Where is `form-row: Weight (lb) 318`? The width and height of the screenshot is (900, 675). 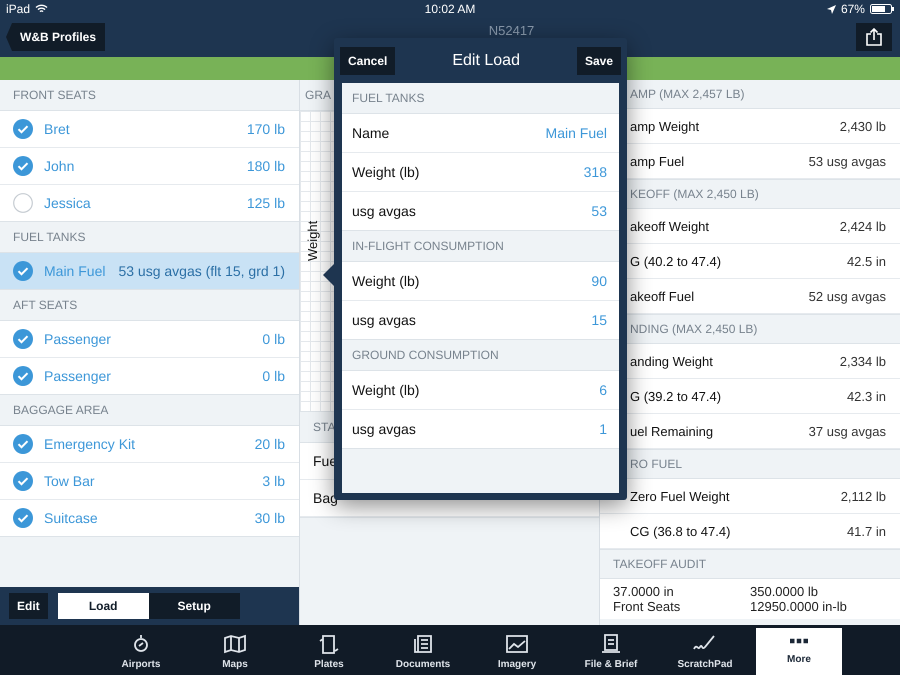 form-row: Weight (lb) 318 is located at coordinates (480, 172).